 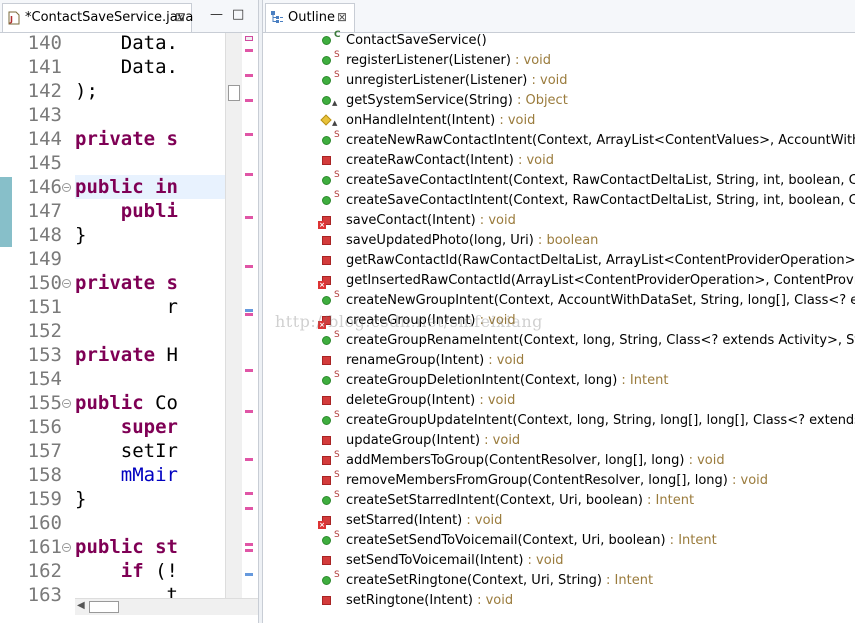 I want to click on method-signature: updateGroup(Intent) : void, so click(x=433, y=440).